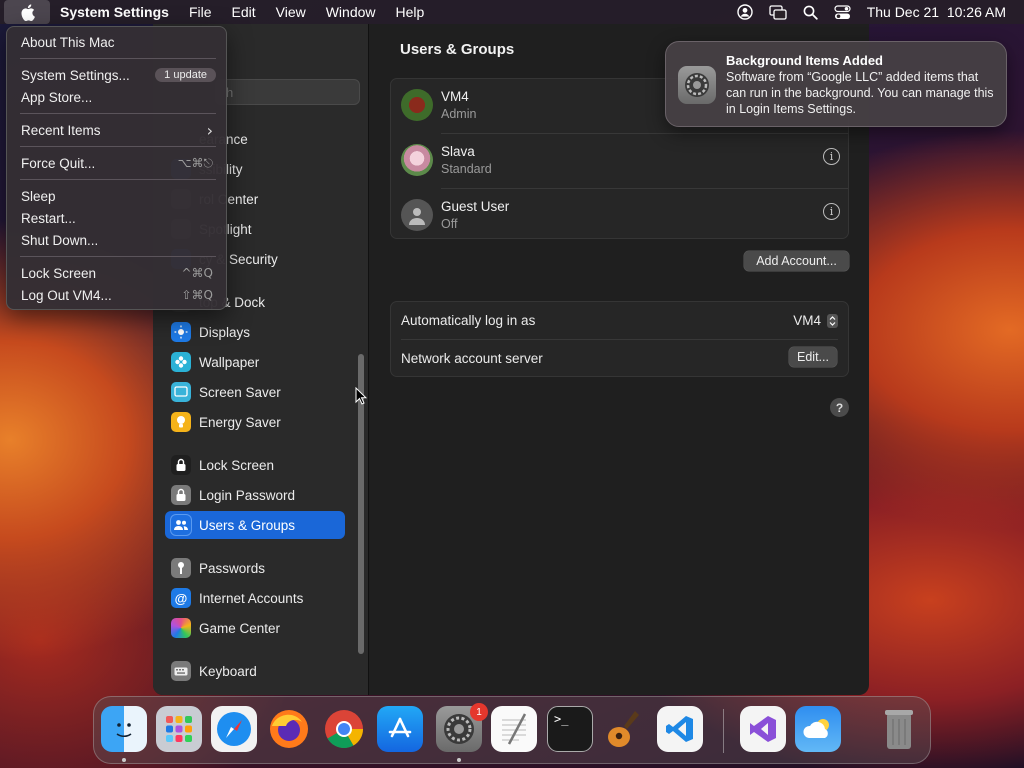 The height and width of the screenshot is (768, 1024). I want to click on sidebar-item-passwords: Passwords, so click(255, 568).